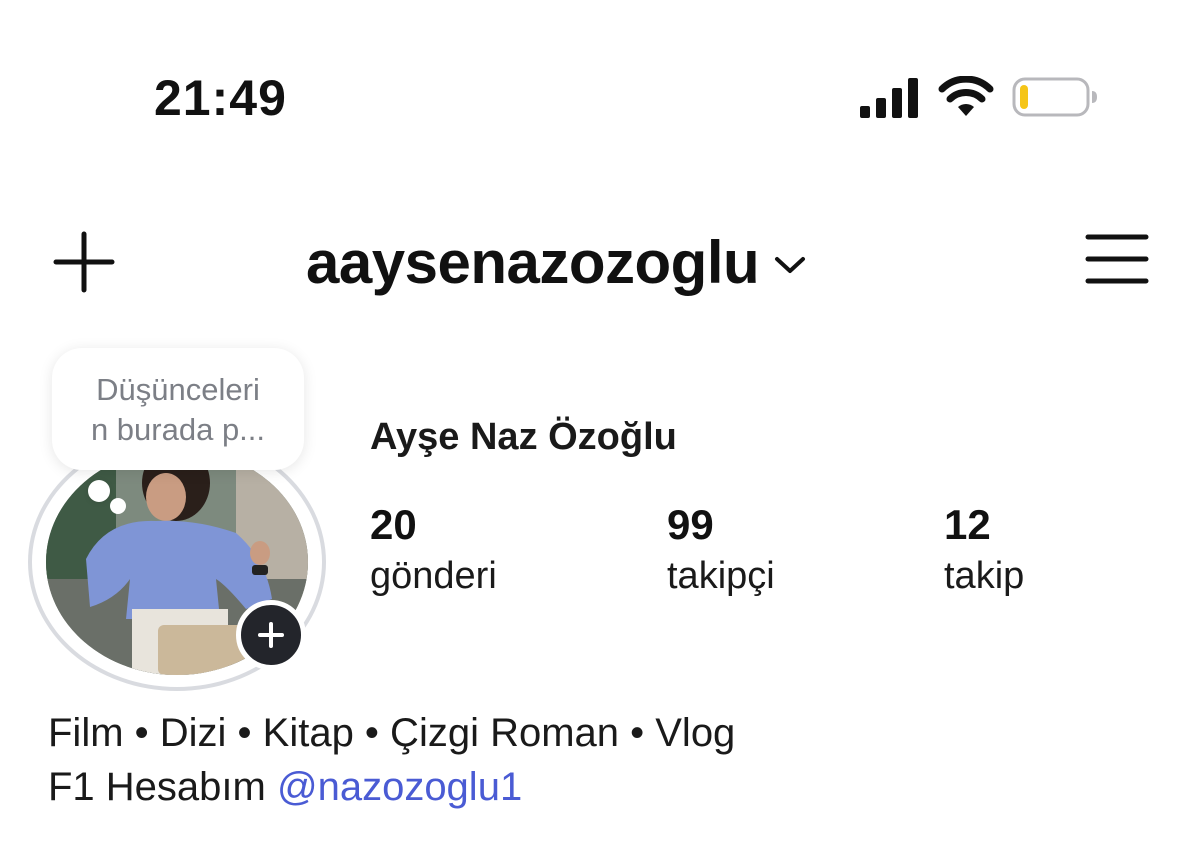 This screenshot has width=1200, height=849. What do you see at coordinates (967, 524) in the screenshot?
I see `stat-following-count: 12` at bounding box center [967, 524].